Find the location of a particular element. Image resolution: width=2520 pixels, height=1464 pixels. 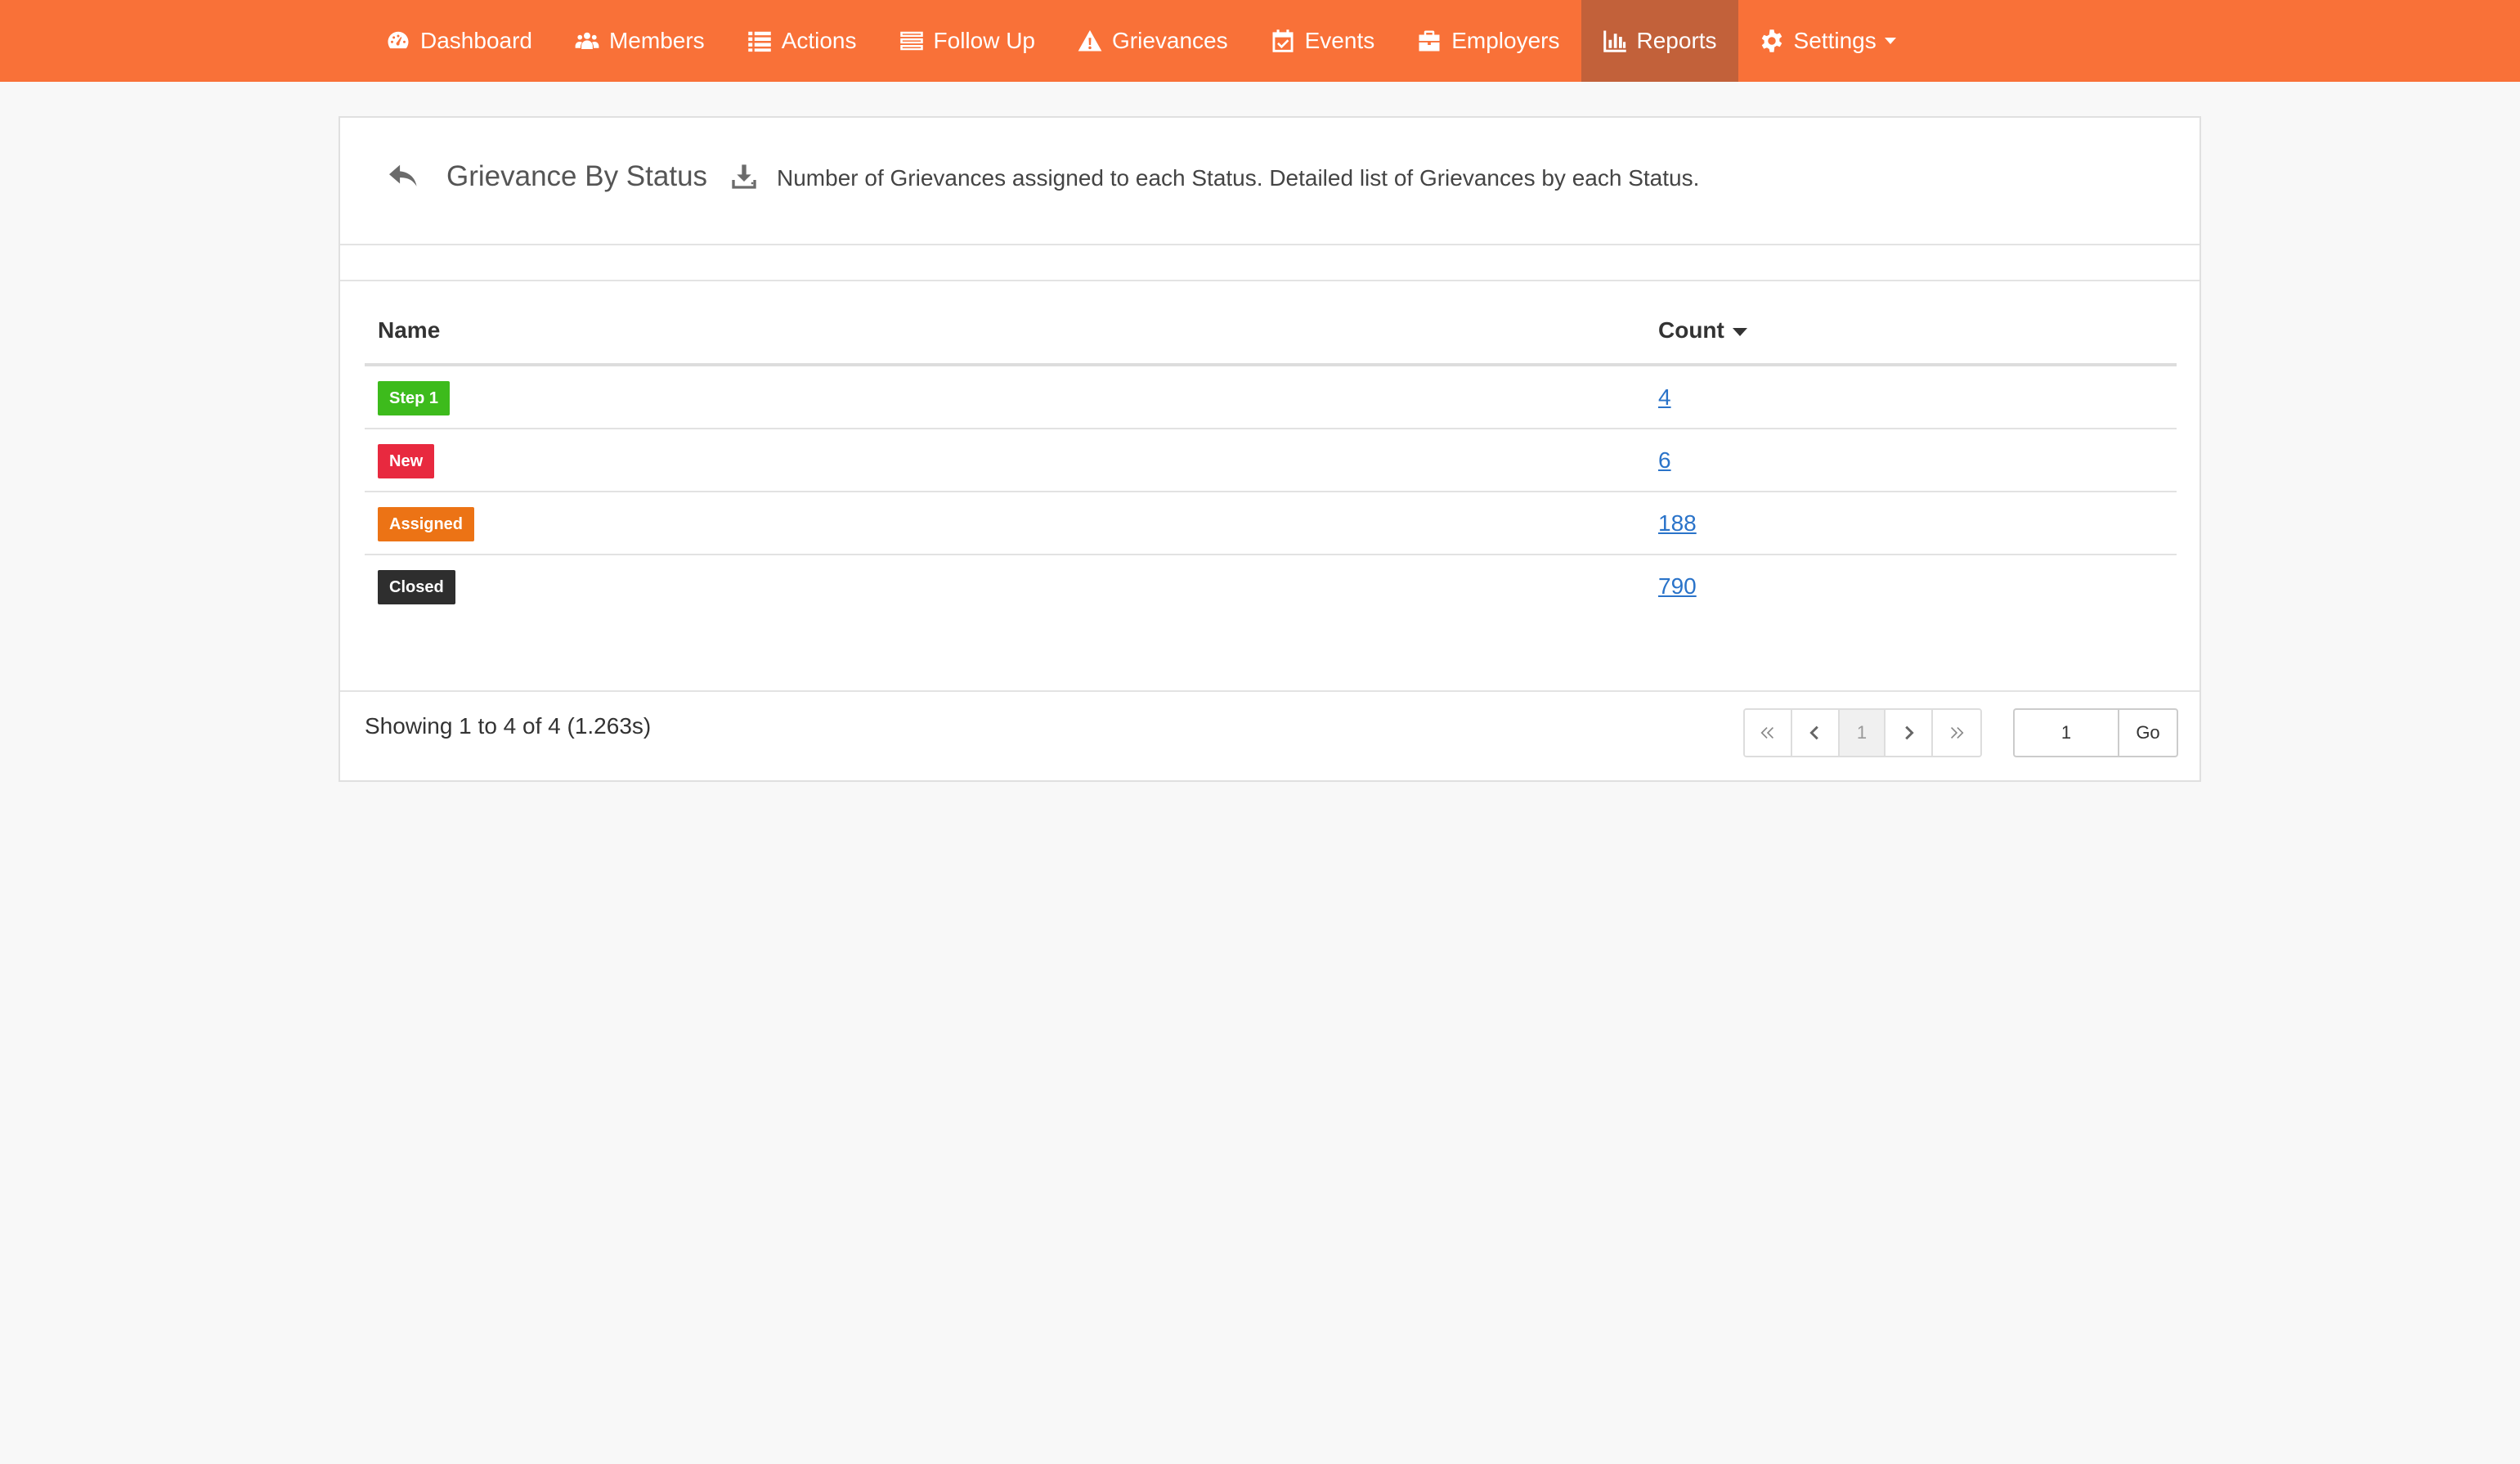

nav-item-dashboard: Dashboard is located at coordinates (459, 41).